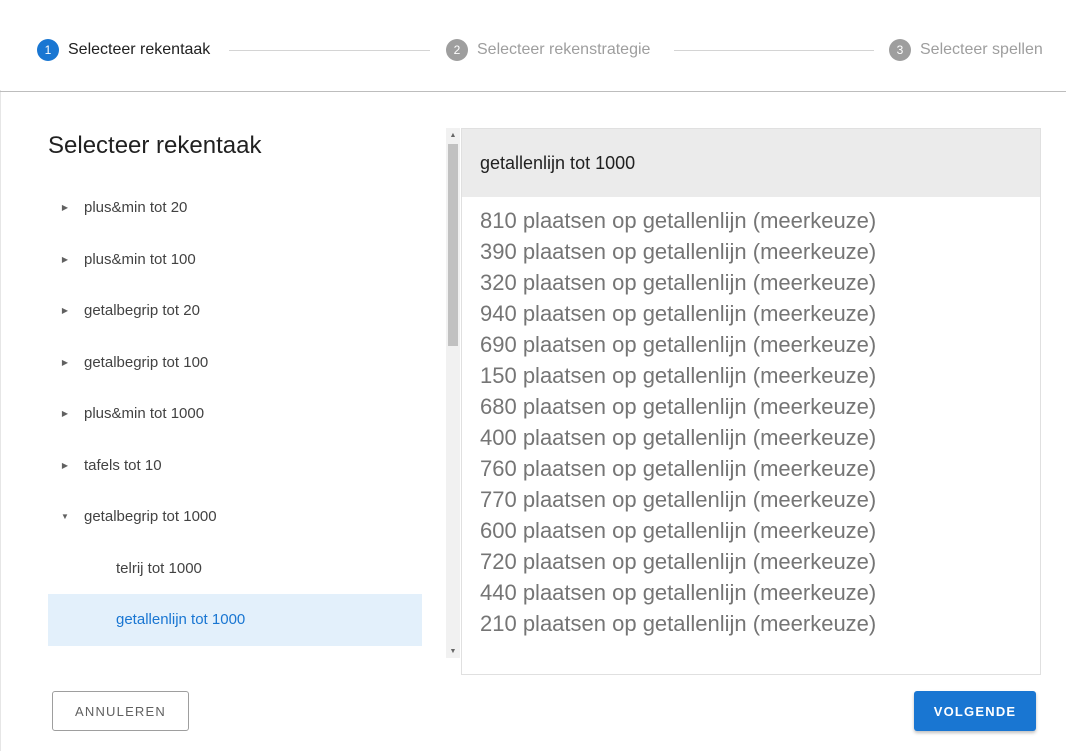  Describe the element at coordinates (181, 620) in the screenshot. I see `tree-item-label: getallenlijn tot 1000` at that location.